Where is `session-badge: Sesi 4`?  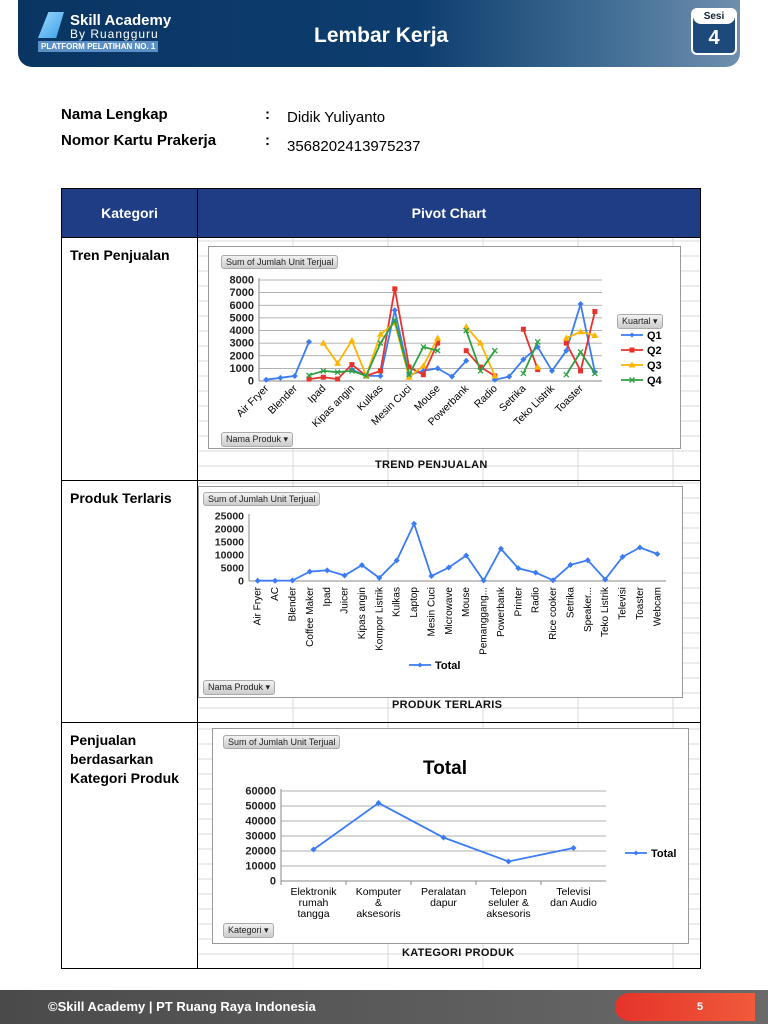
session-badge: Sesi 4 is located at coordinates (714, 31).